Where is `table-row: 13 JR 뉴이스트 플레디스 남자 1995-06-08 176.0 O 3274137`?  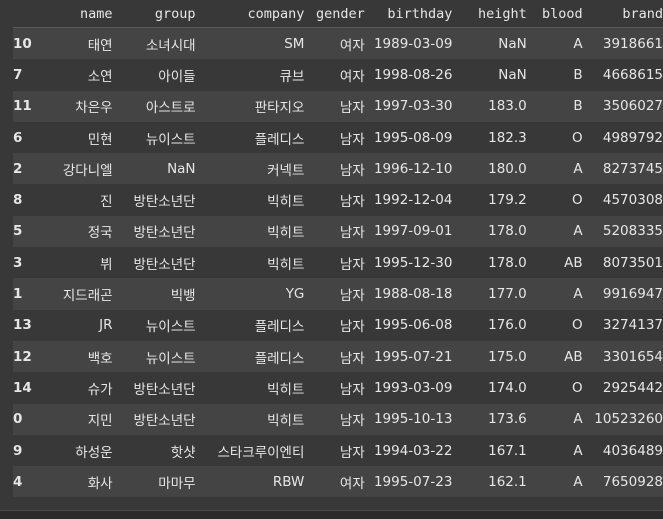 table-row: 13 JR 뉴이스트 플레디스 남자 1995-06-08 176.0 O 3274137 is located at coordinates (338, 325).